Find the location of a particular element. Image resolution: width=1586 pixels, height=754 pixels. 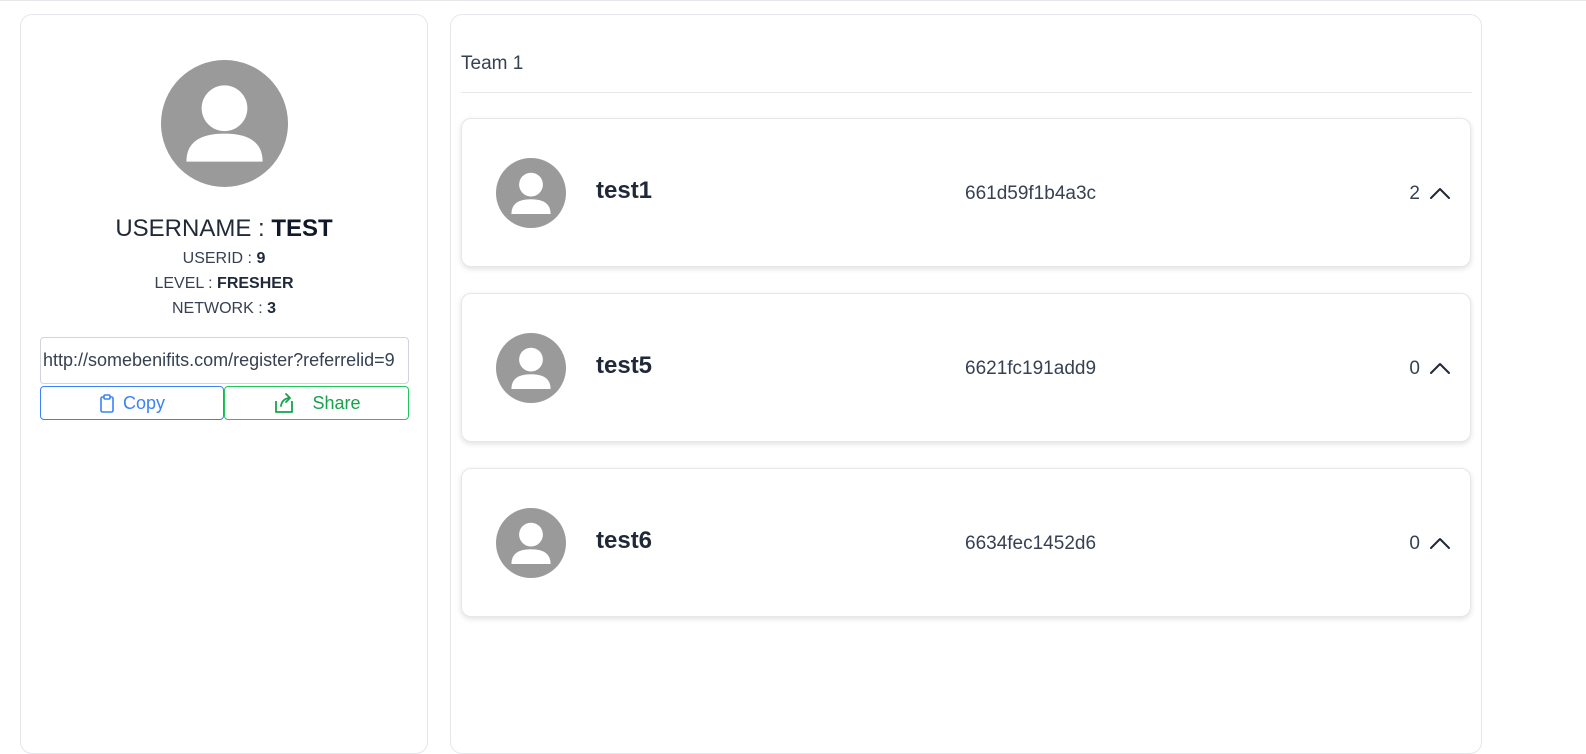

member-name: test5 is located at coordinates (624, 365).